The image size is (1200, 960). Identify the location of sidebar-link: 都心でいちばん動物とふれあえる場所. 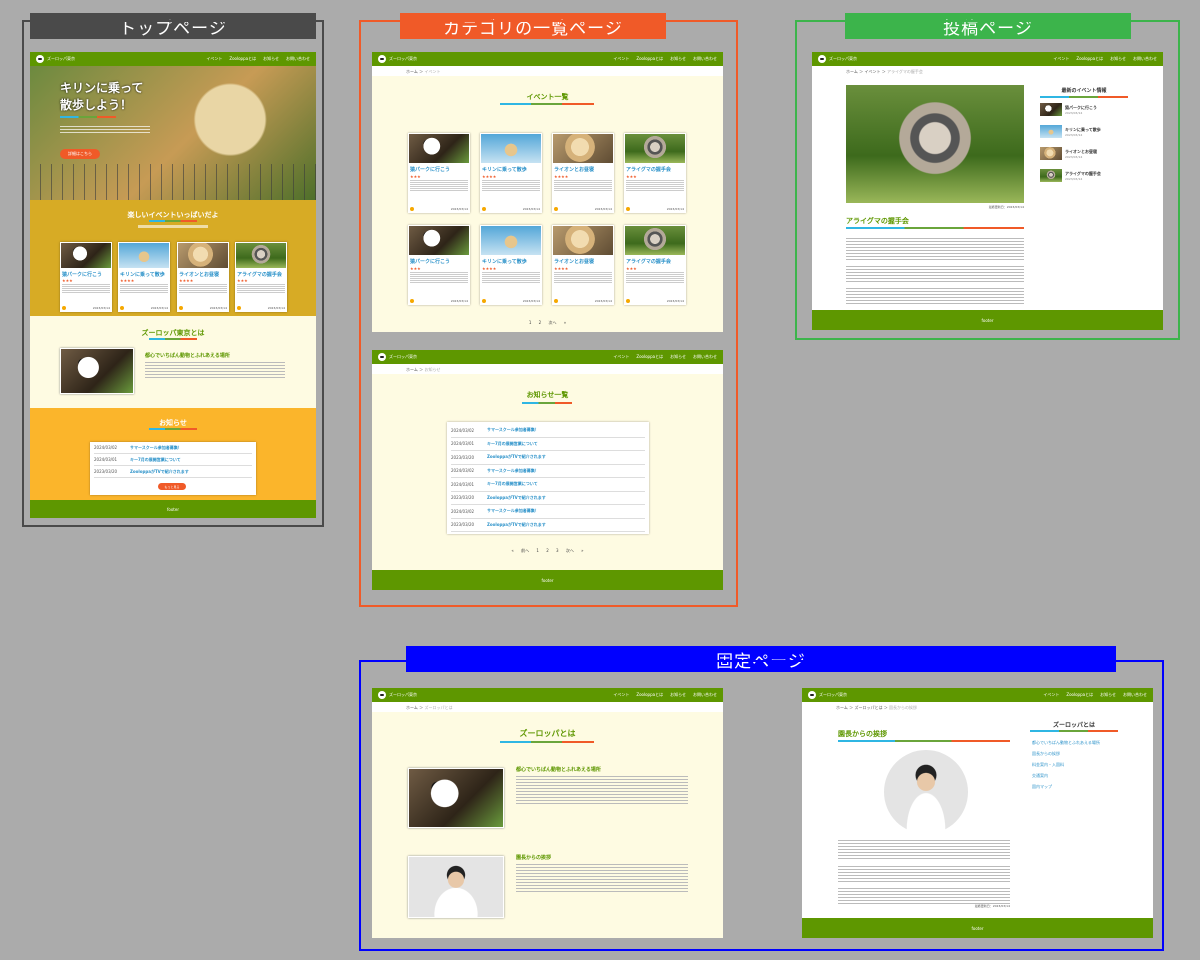
(1066, 743).